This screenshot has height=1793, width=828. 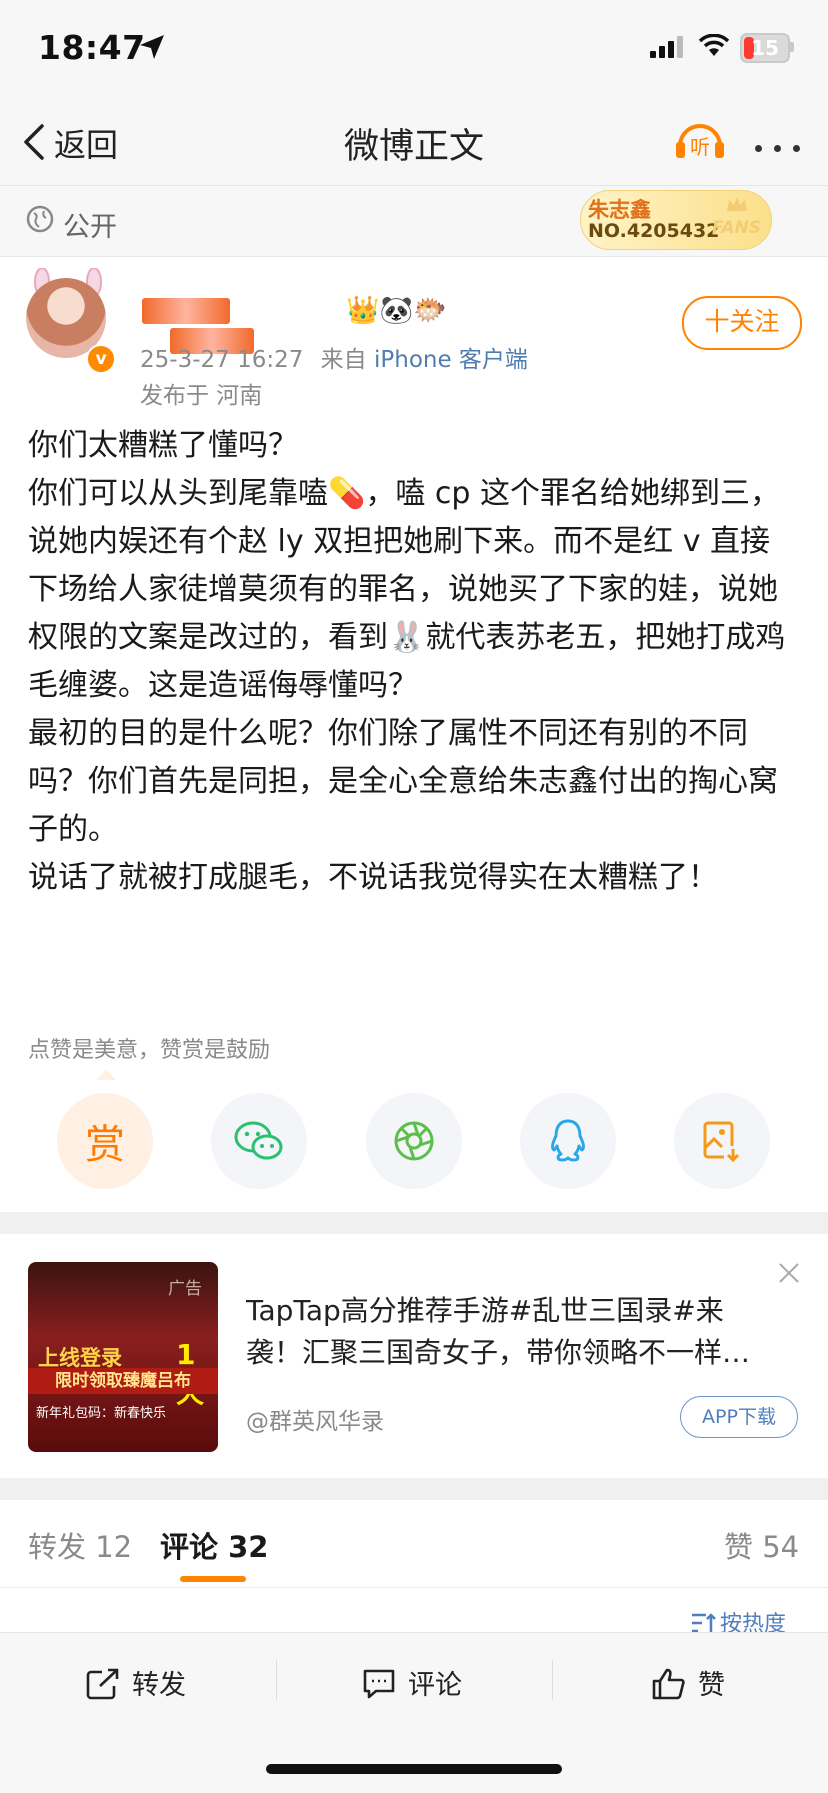 I want to click on moments-icon, so click(x=414, y=1141).